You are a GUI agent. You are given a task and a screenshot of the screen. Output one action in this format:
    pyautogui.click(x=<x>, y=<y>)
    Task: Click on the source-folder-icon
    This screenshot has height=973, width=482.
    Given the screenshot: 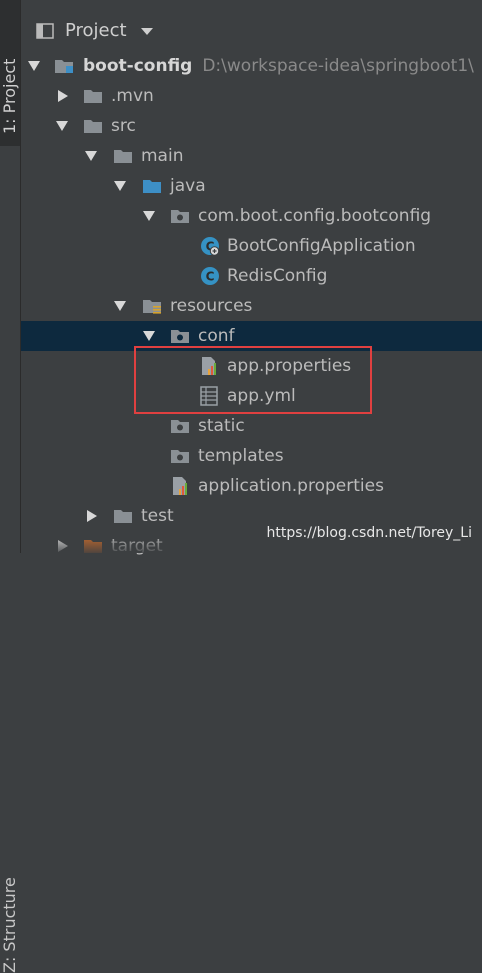 What is the action you would take?
    pyautogui.click(x=152, y=186)
    